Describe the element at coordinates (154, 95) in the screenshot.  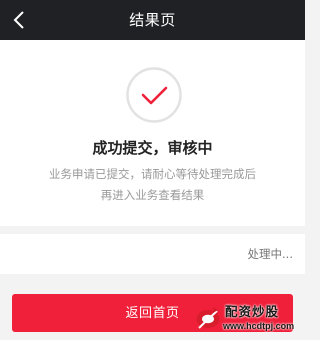
I see `check-circle-icon` at that location.